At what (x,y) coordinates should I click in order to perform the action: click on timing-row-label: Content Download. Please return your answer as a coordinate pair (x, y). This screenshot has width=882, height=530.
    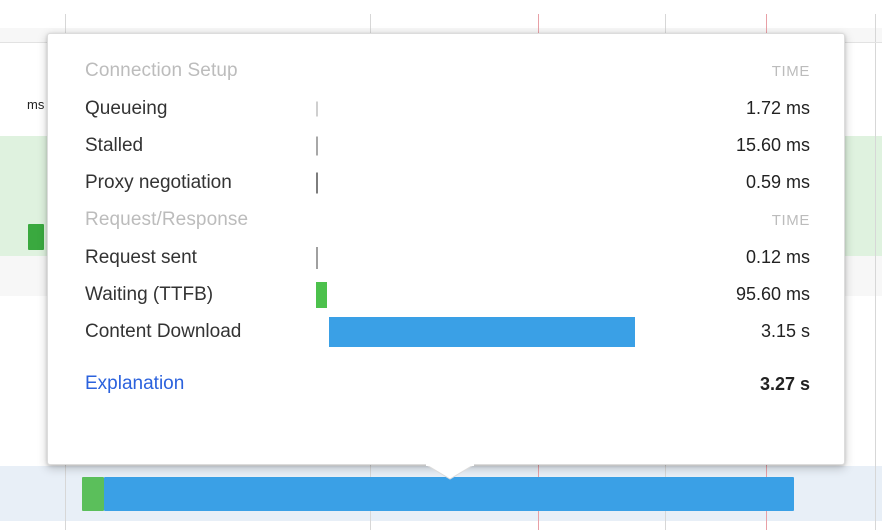
    Looking at the image, I should click on (163, 331).